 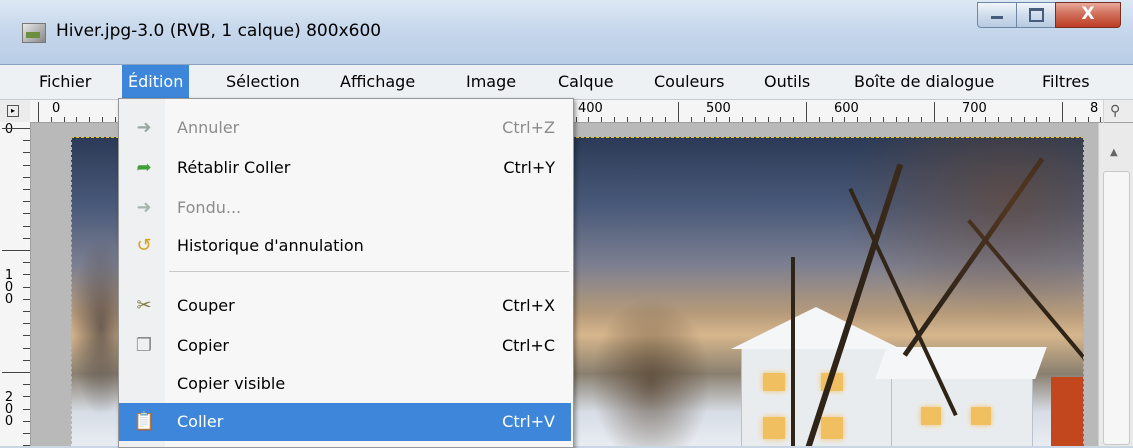 What do you see at coordinates (345, 128) in the screenshot?
I see `menu-item-annuler: ➜ Annuler Ctrl+Z` at bounding box center [345, 128].